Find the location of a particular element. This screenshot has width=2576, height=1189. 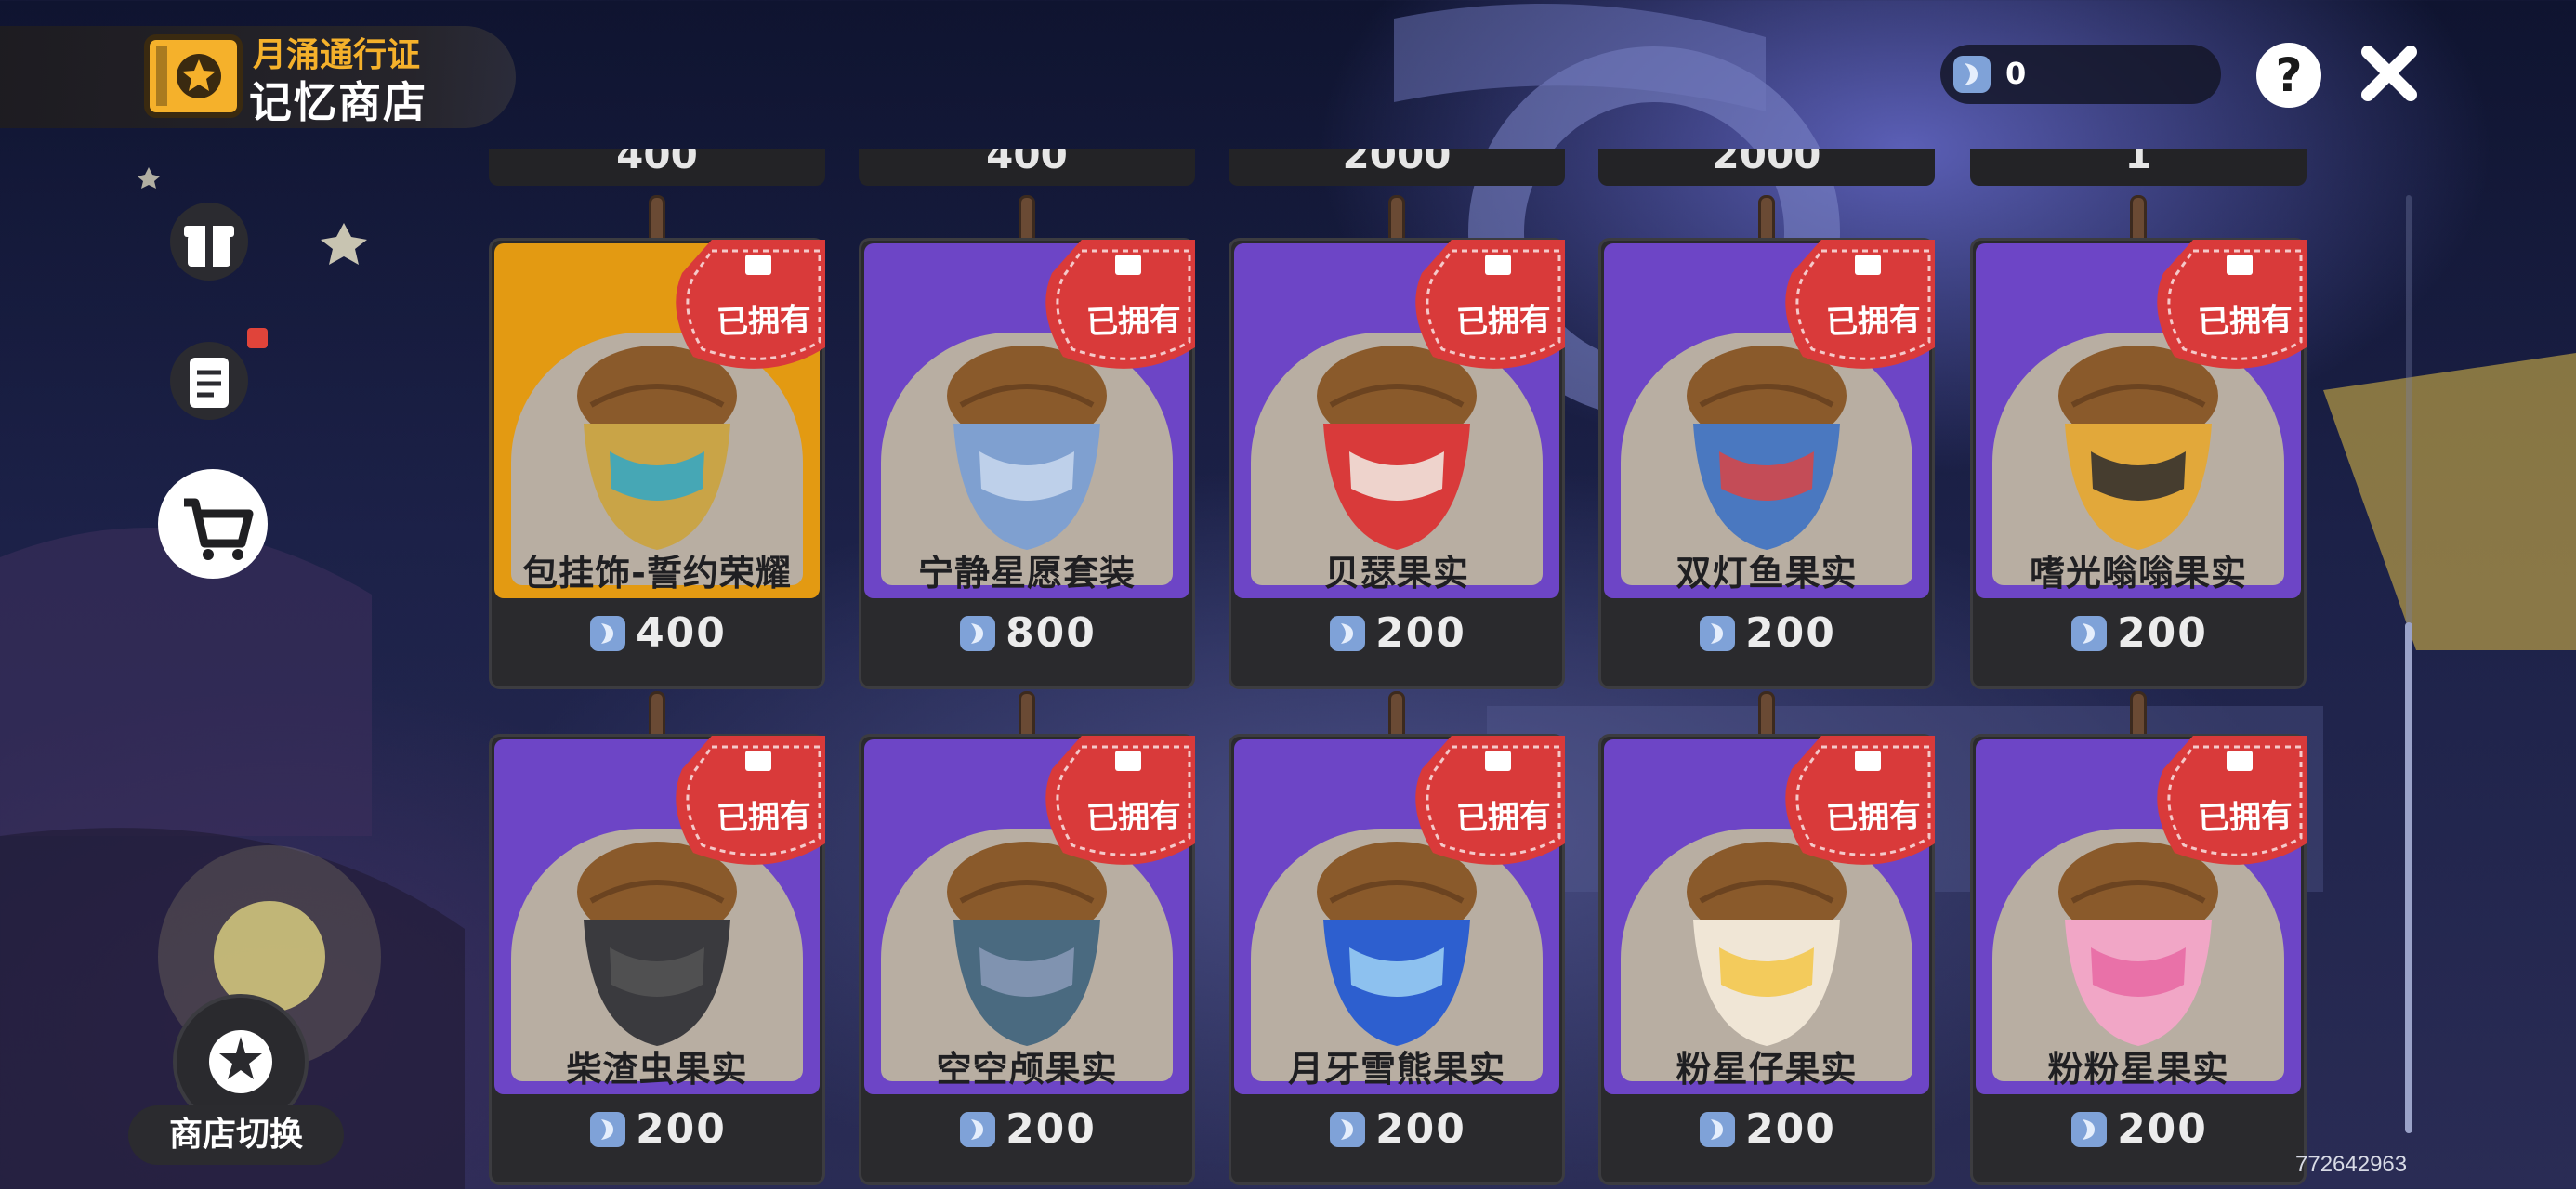

shop-tab is located at coordinates (213, 524).